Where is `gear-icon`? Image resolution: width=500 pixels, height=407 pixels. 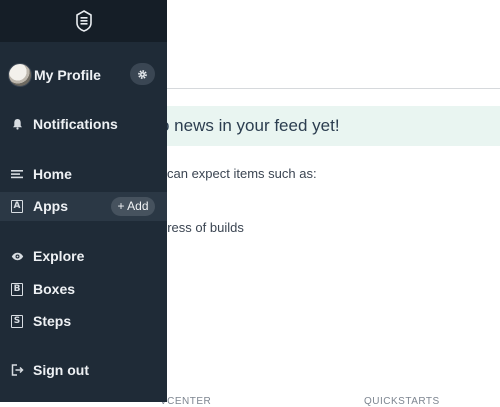 gear-icon is located at coordinates (142, 74).